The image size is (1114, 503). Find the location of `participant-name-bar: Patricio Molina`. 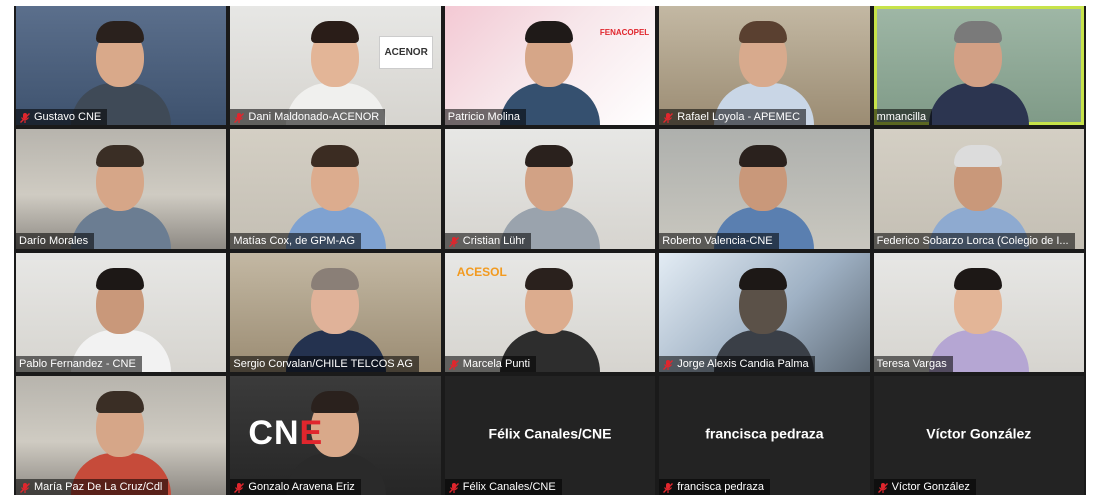

participant-name-bar: Patricio Molina is located at coordinates (485, 117).